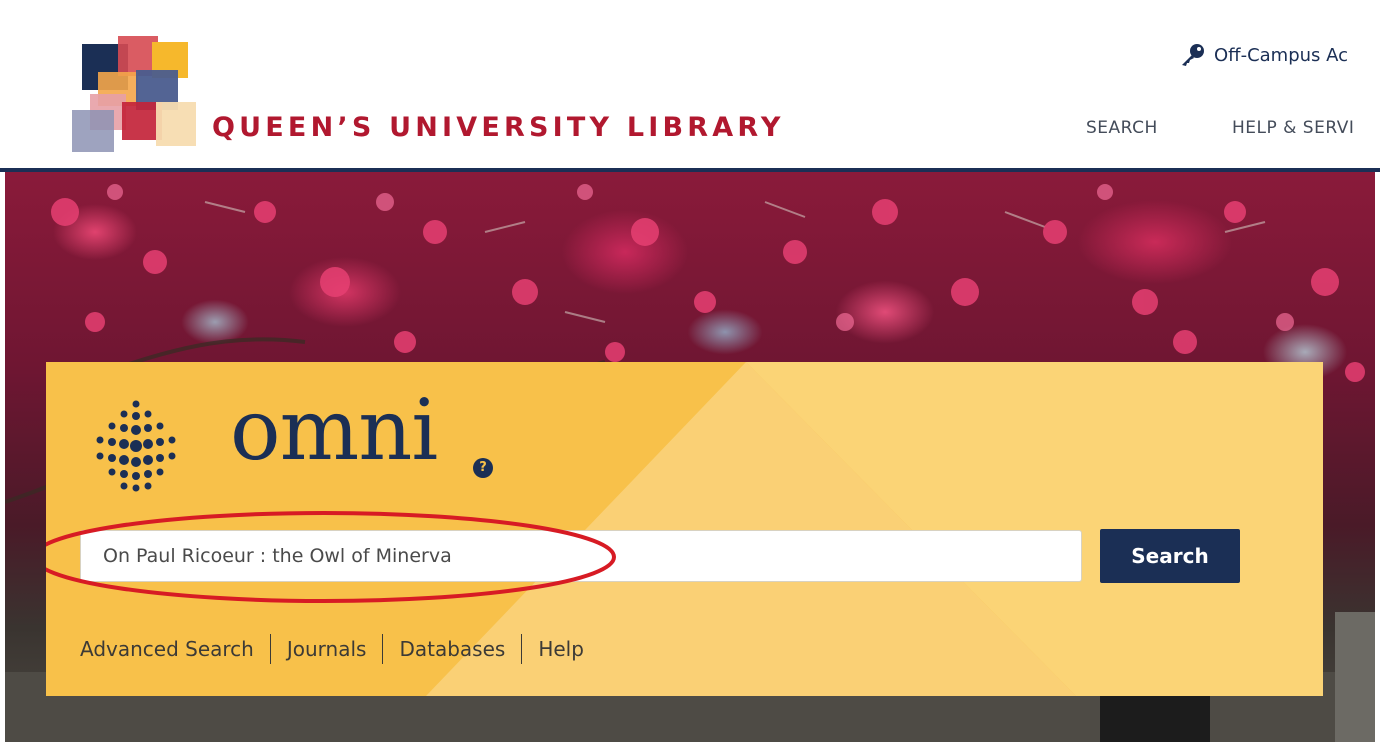 Image resolution: width=1380 pixels, height=742 pixels. I want to click on databases-link: Databases, so click(452, 649).